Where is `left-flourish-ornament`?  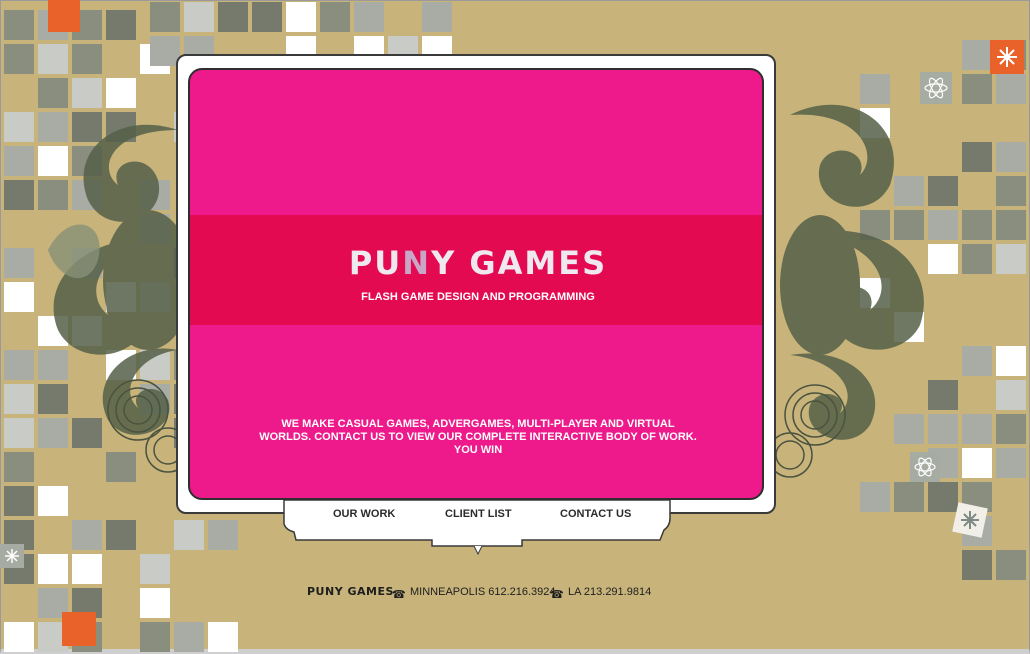 left-flourish-ornament is located at coordinates (120, 298).